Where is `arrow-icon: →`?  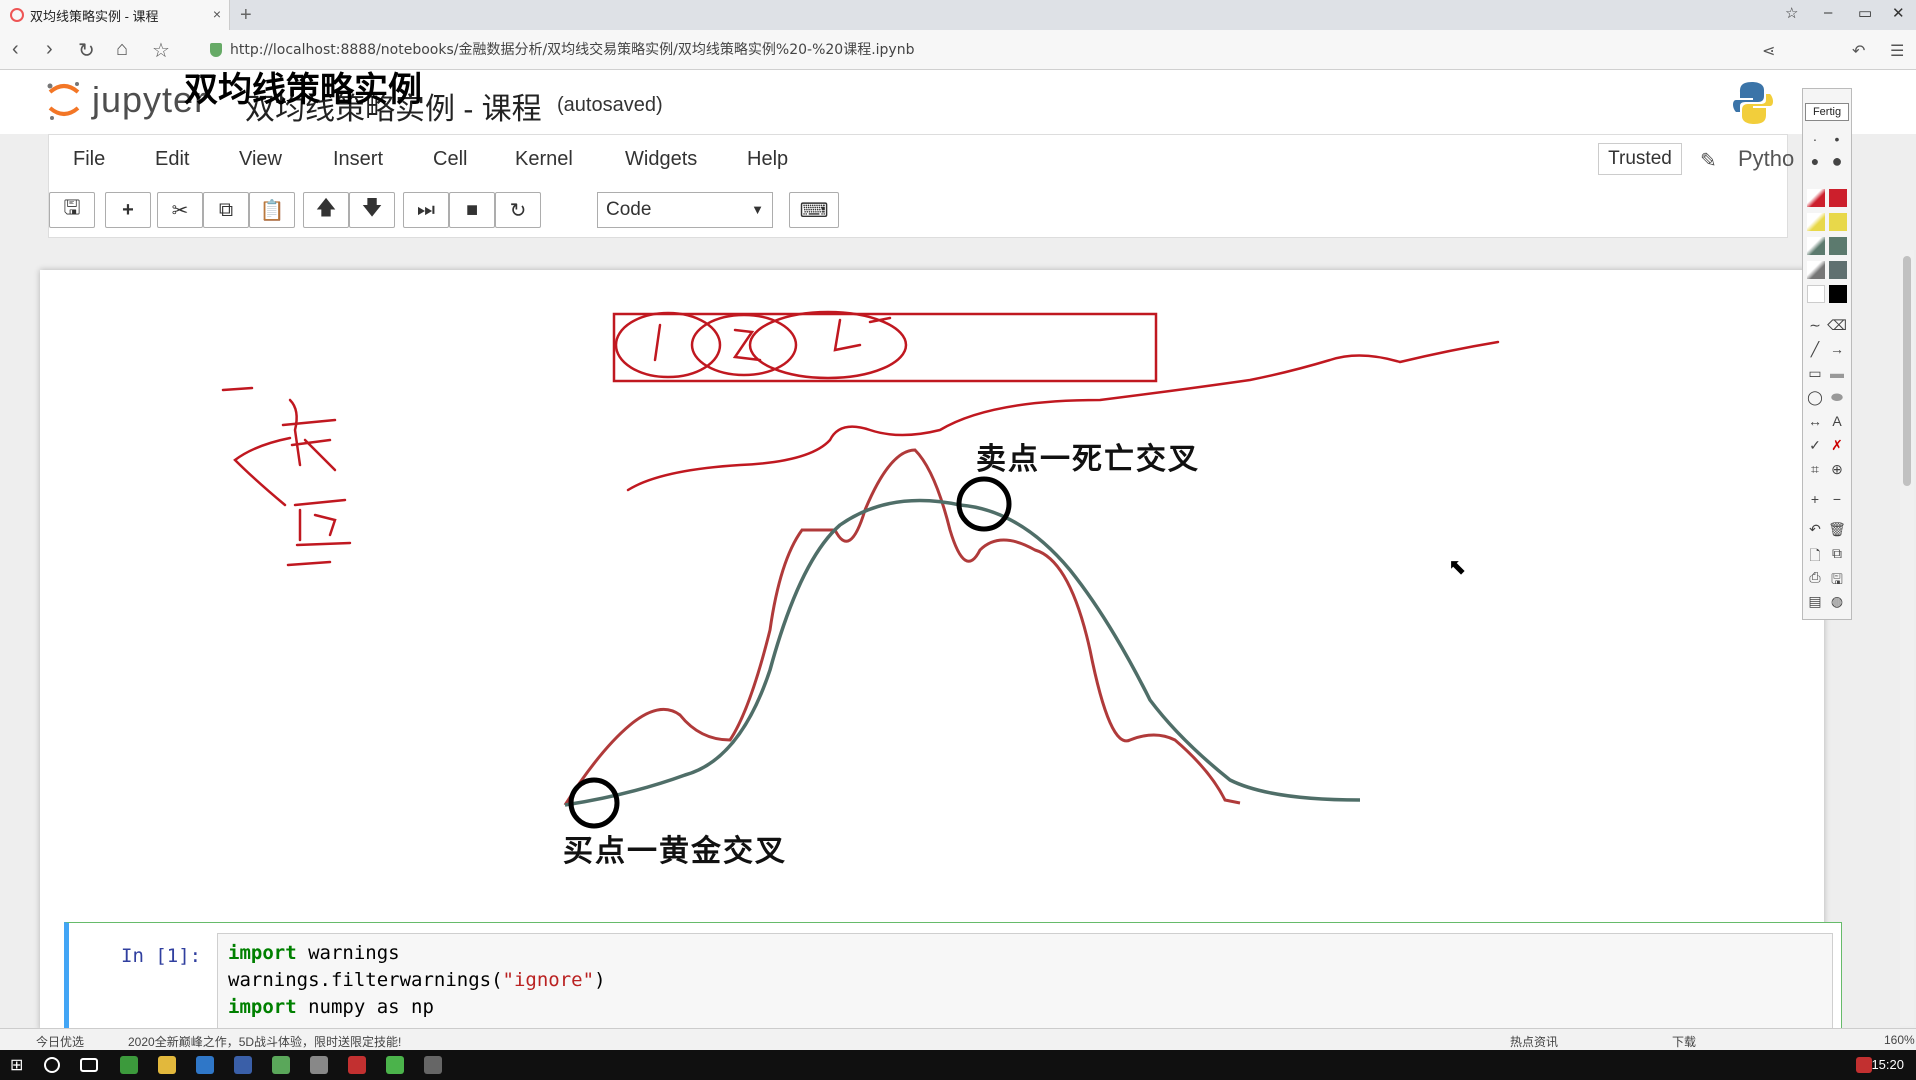 arrow-icon: → is located at coordinates (1837, 349).